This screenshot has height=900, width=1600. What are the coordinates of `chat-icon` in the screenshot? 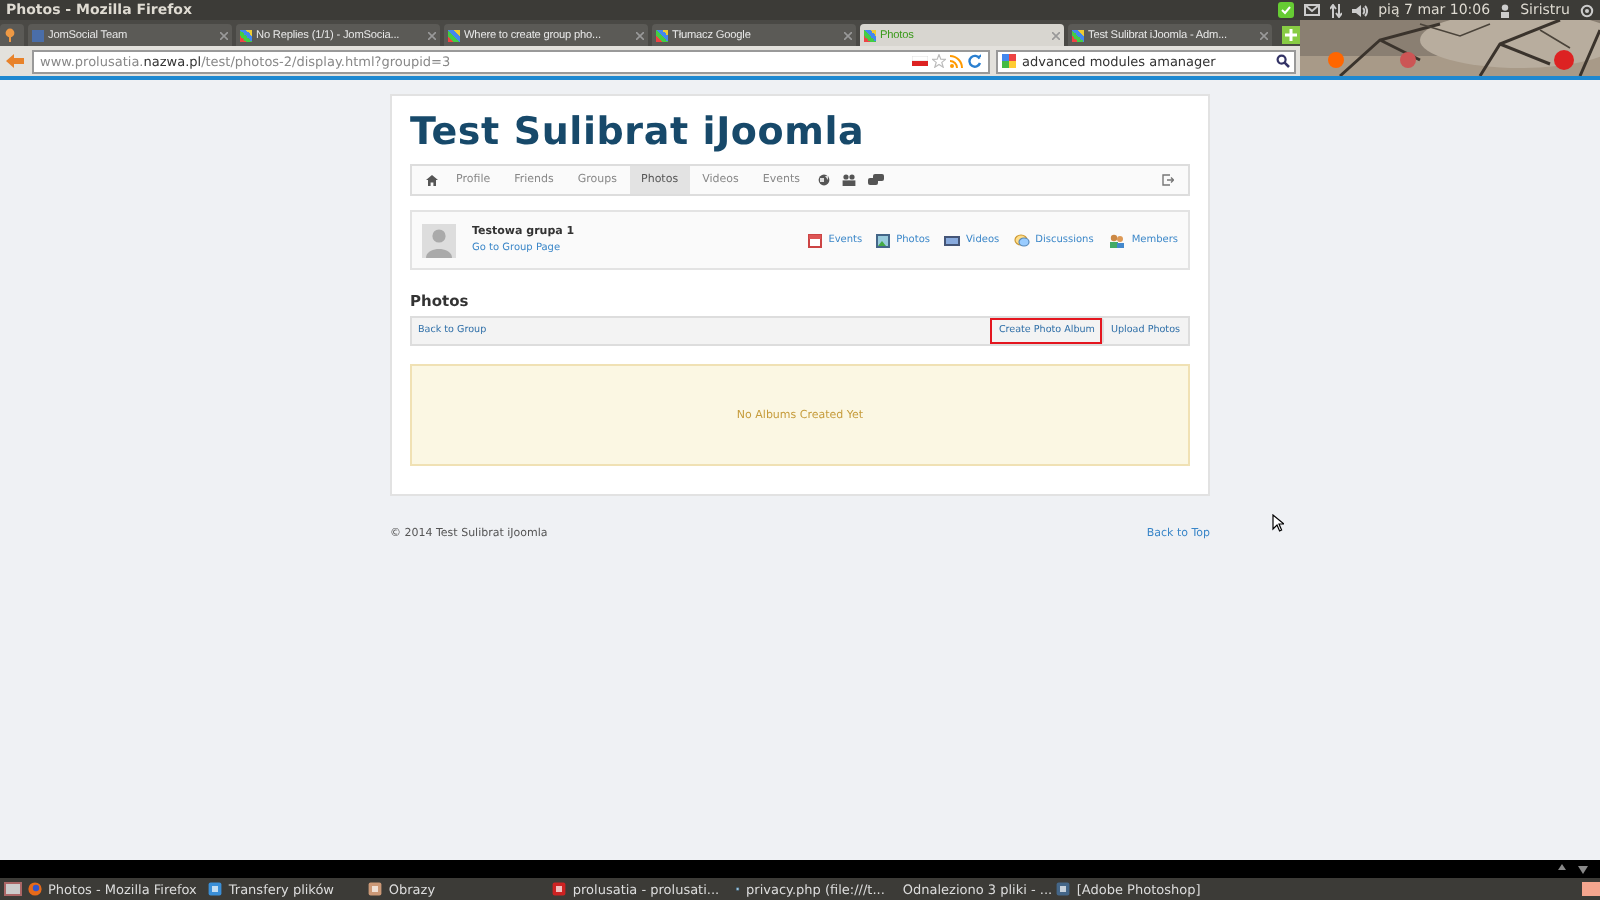 It's located at (875, 180).